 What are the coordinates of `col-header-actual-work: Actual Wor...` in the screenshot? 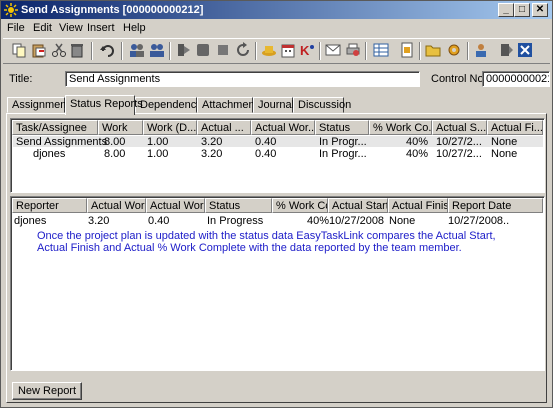 It's located at (283, 127).